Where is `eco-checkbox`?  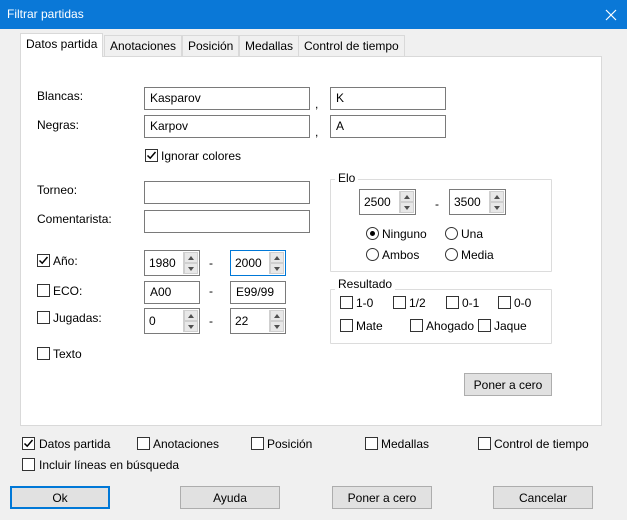 eco-checkbox is located at coordinates (43, 290).